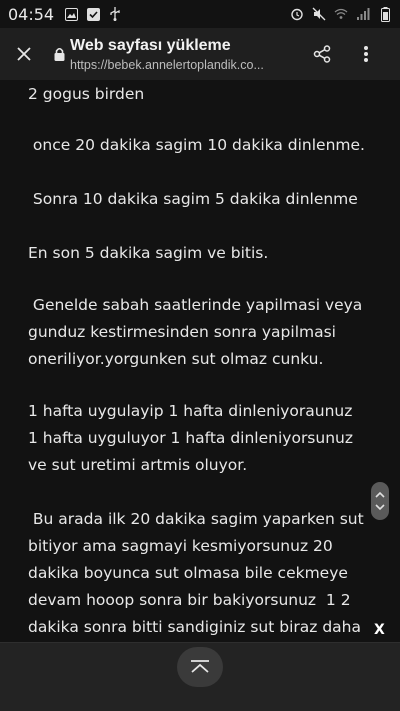 Image resolution: width=400 pixels, height=711 pixels. I want to click on close-button, so click(24, 54).